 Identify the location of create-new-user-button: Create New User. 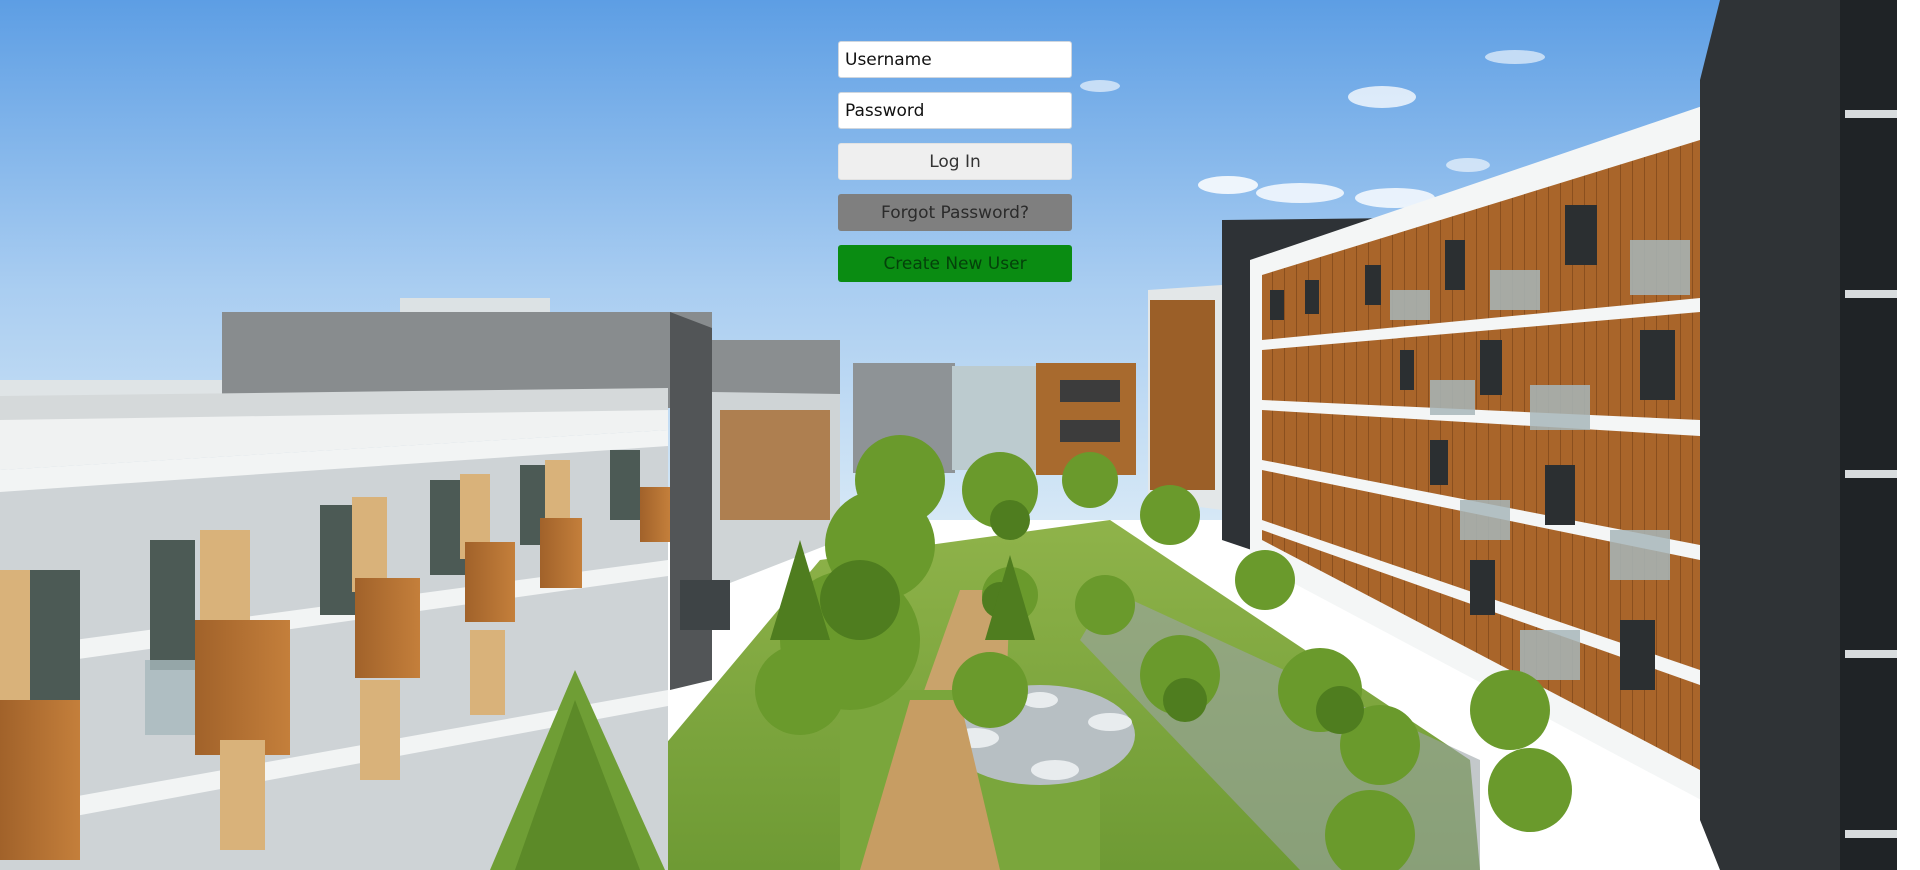
(955, 263).